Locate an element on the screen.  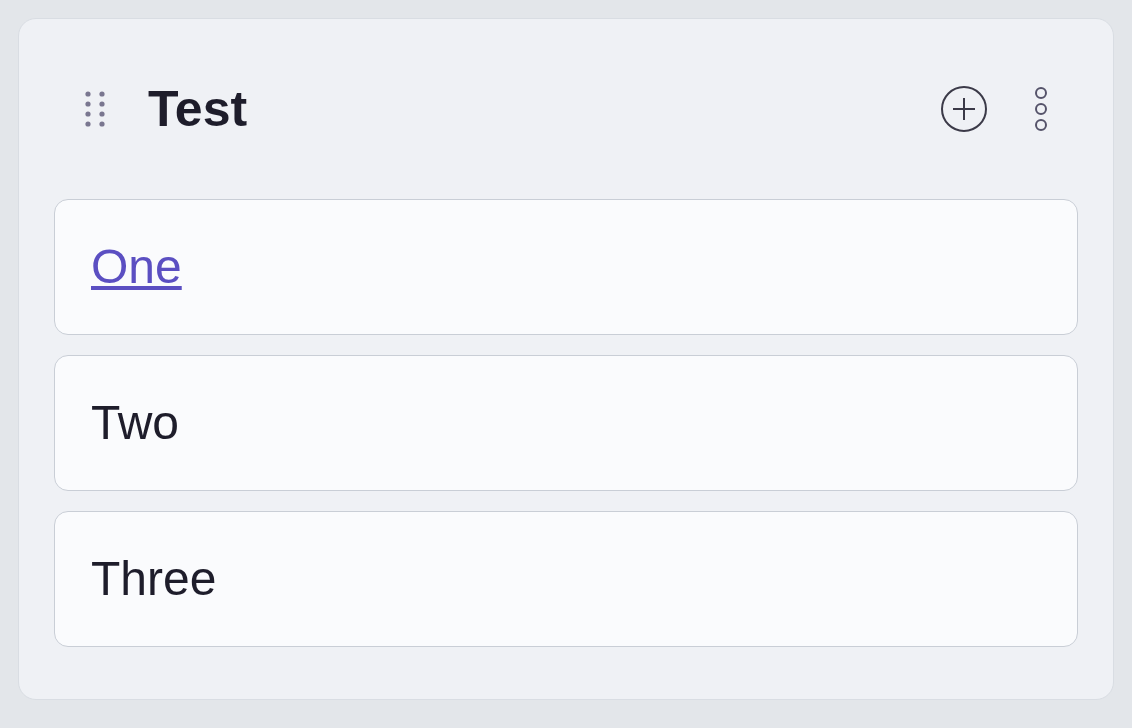
add-icon is located at coordinates (964, 109).